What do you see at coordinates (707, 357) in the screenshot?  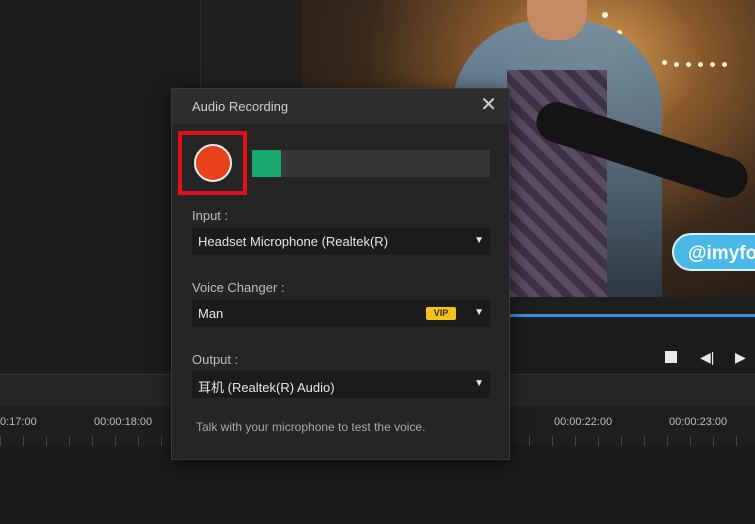 I see `previous-frame-icon: ◀|` at bounding box center [707, 357].